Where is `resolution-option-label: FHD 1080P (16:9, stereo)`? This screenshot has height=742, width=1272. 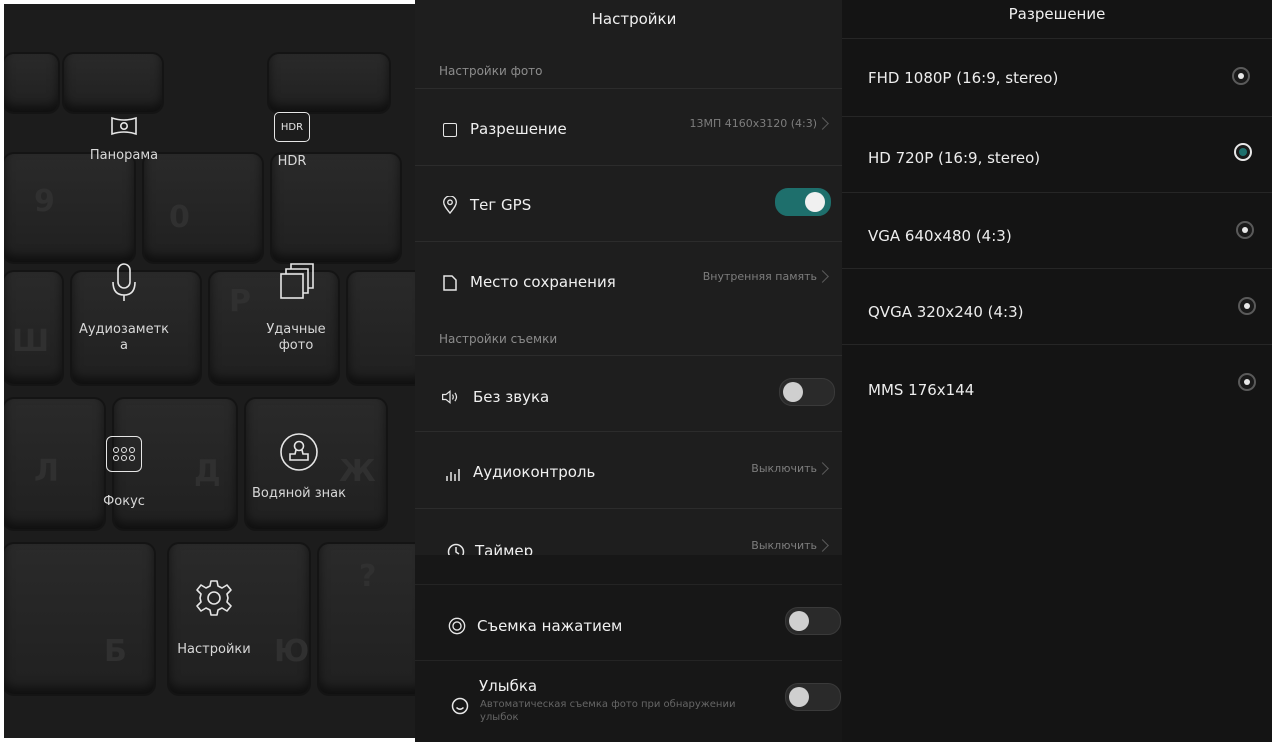 resolution-option-label: FHD 1080P (16:9, stereo) is located at coordinates (963, 78).